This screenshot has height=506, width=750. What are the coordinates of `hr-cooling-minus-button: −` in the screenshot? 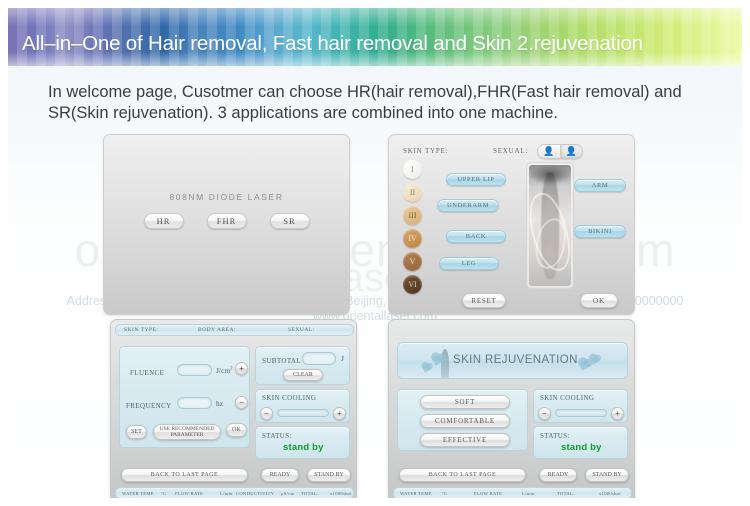 It's located at (266, 413).